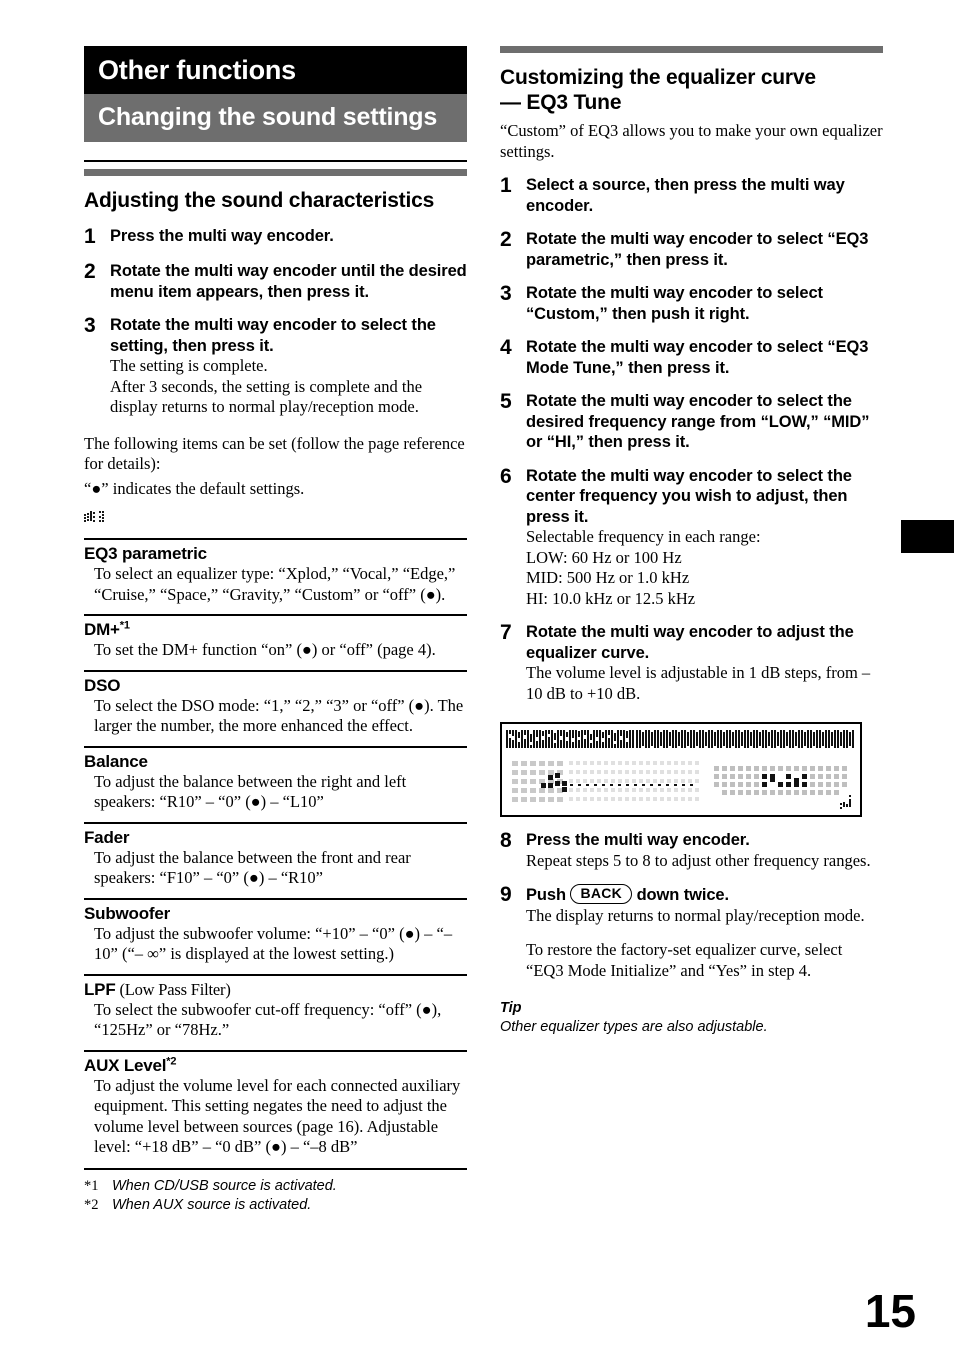  I want to click on footnote-item: *1 When CD/USB source is activated., so click(275, 1186).